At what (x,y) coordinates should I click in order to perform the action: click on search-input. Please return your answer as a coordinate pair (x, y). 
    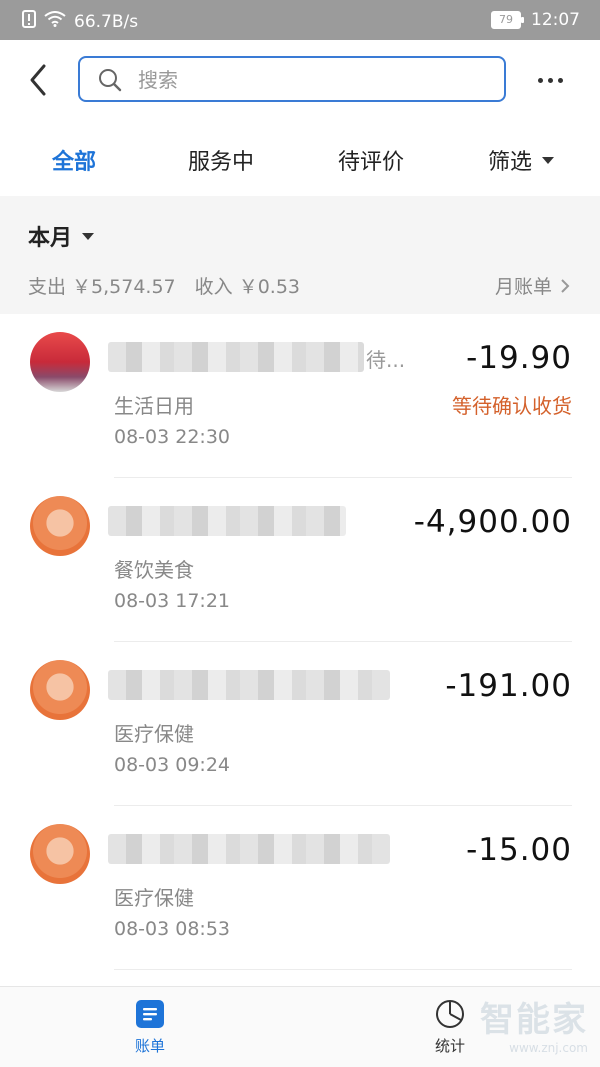
    Looking at the image, I should click on (308, 80).